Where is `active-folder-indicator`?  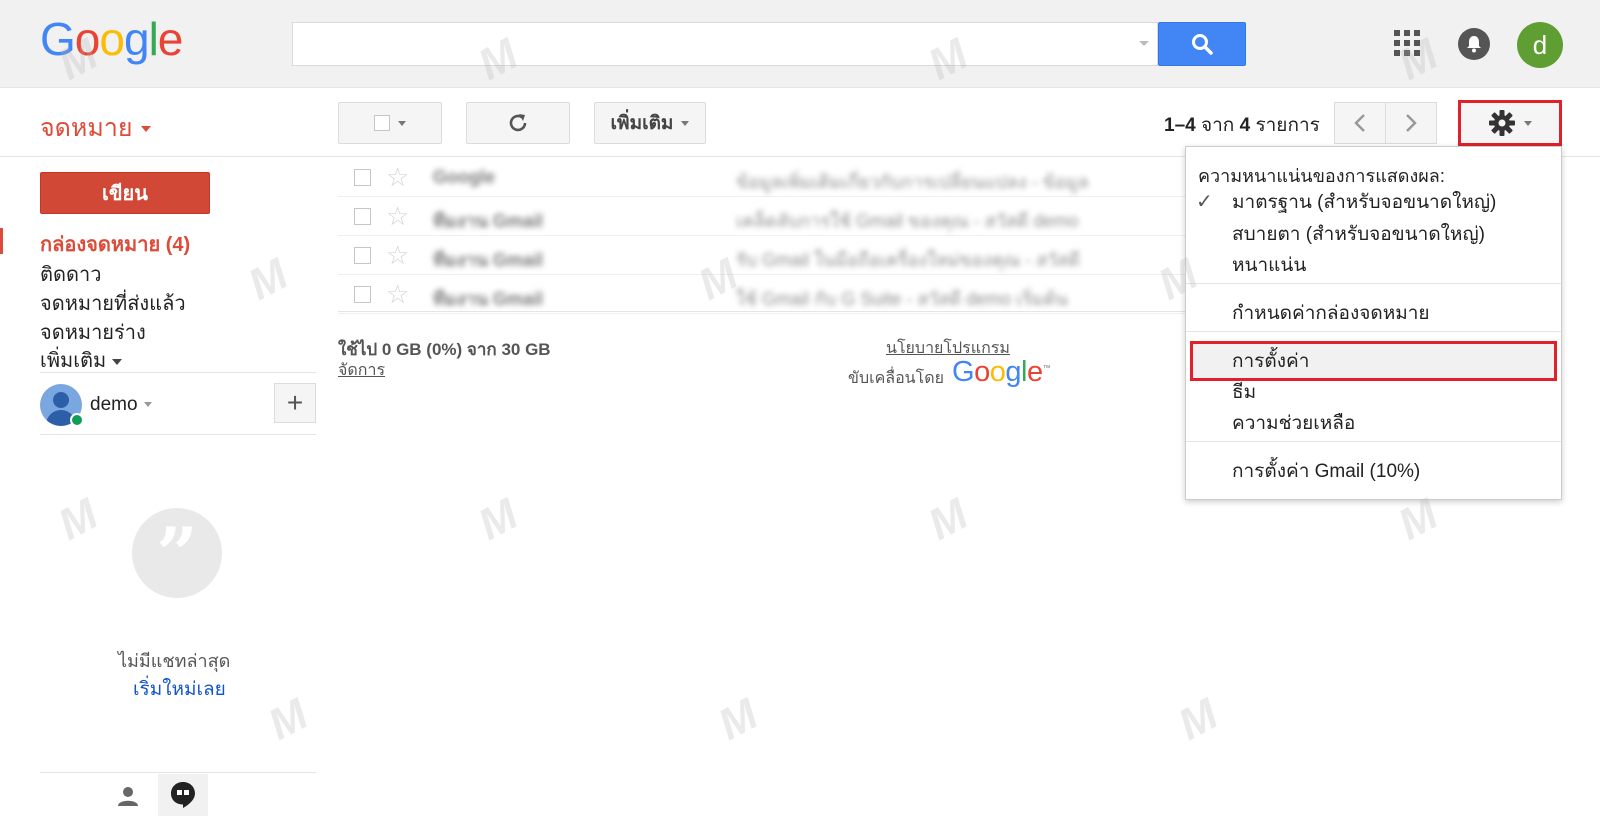
active-folder-indicator is located at coordinates (1, 241).